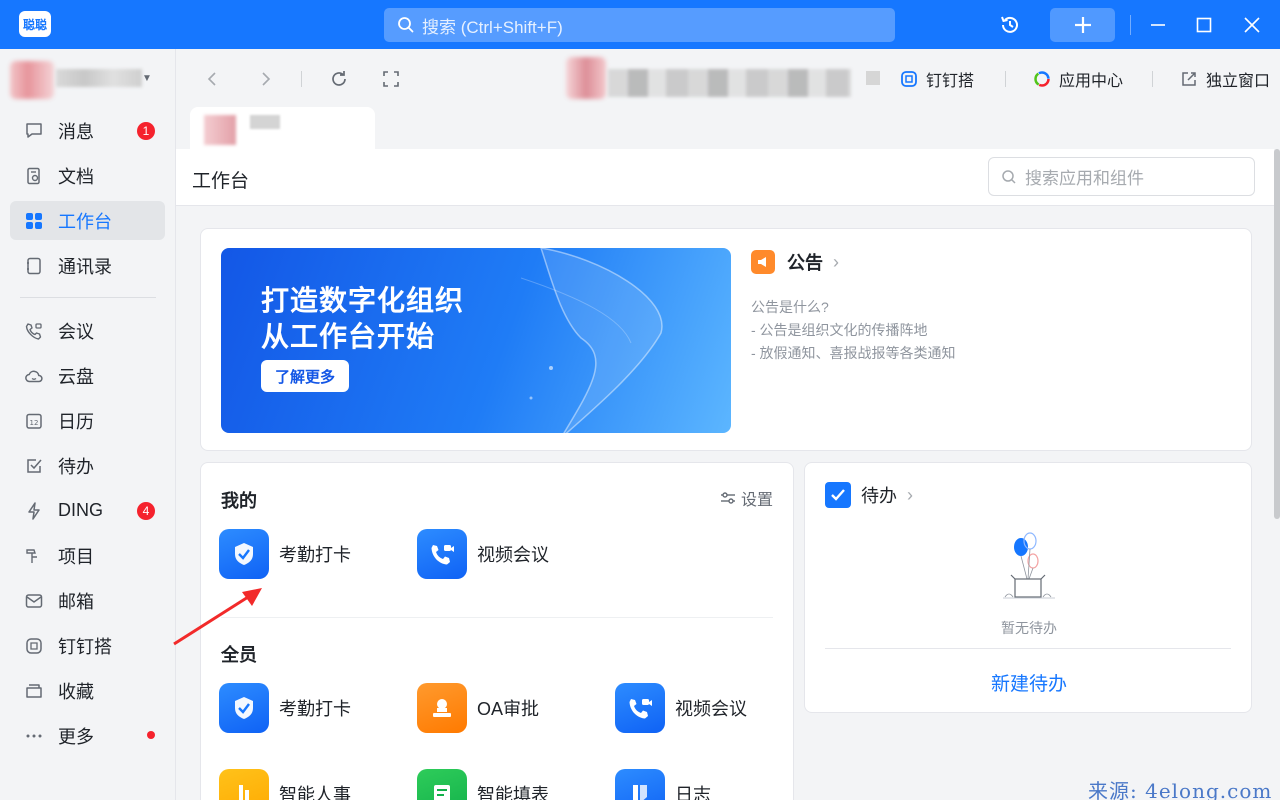  I want to click on sidebar-item-meeting: 会议, so click(87, 330).